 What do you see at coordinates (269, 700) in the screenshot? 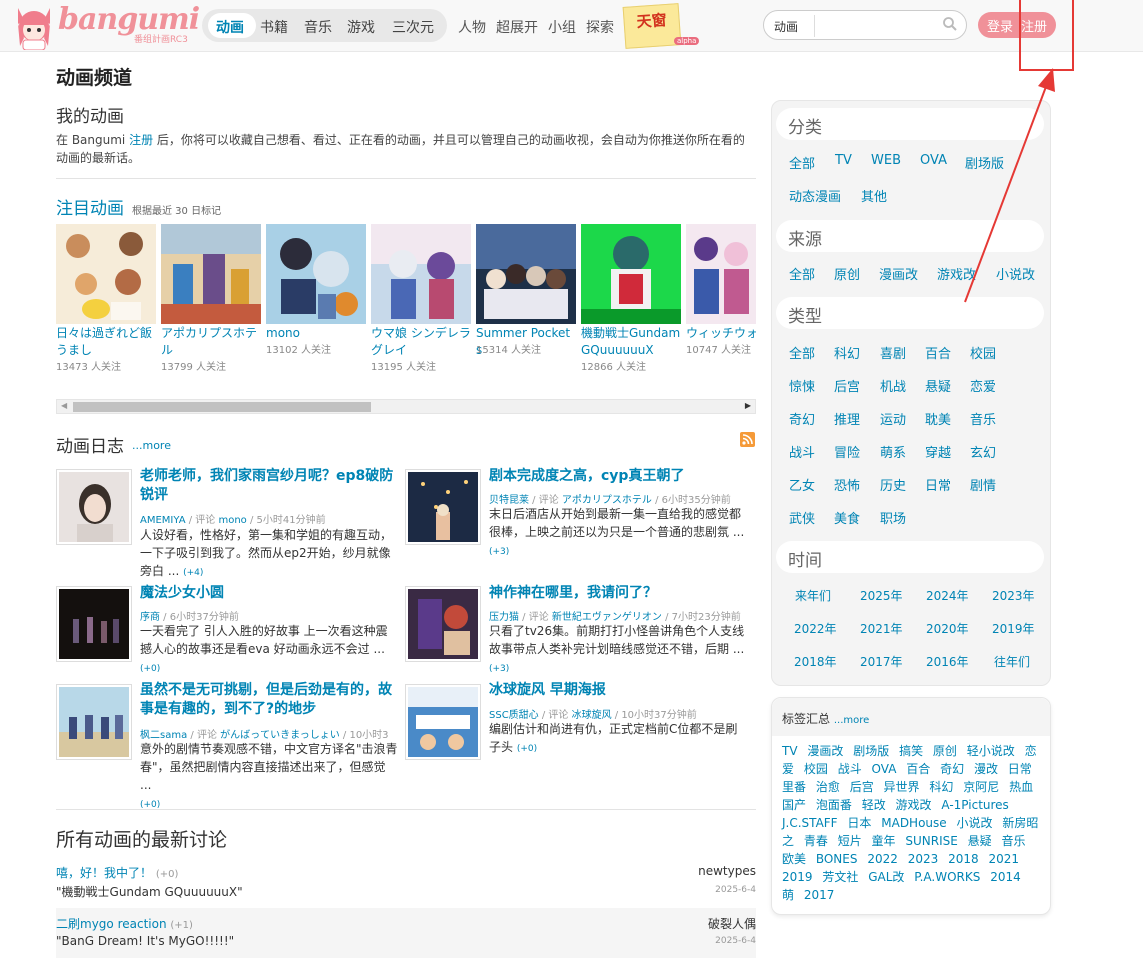
I see `blog-title-5: 虽然不是无可挑剔，但是后劲是有的，故事是有趣的，到不了?的地步` at bounding box center [269, 700].